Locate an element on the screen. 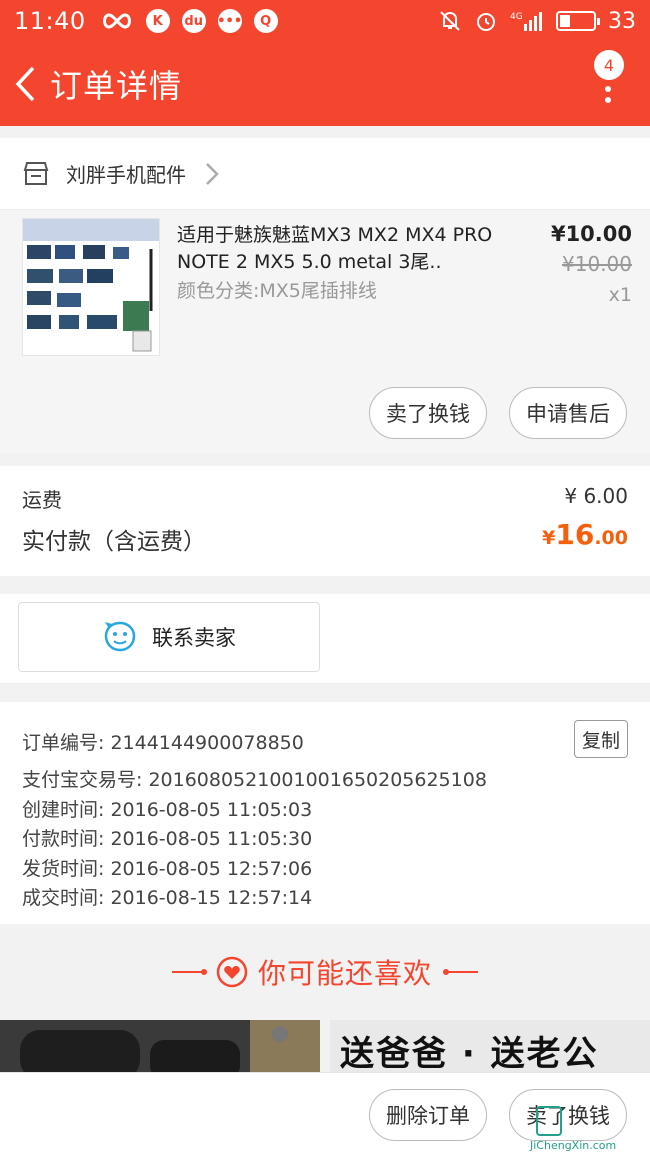 This screenshot has width=650, height=1155. watermark: JiChengXin.com is located at coordinates (588, 1129).